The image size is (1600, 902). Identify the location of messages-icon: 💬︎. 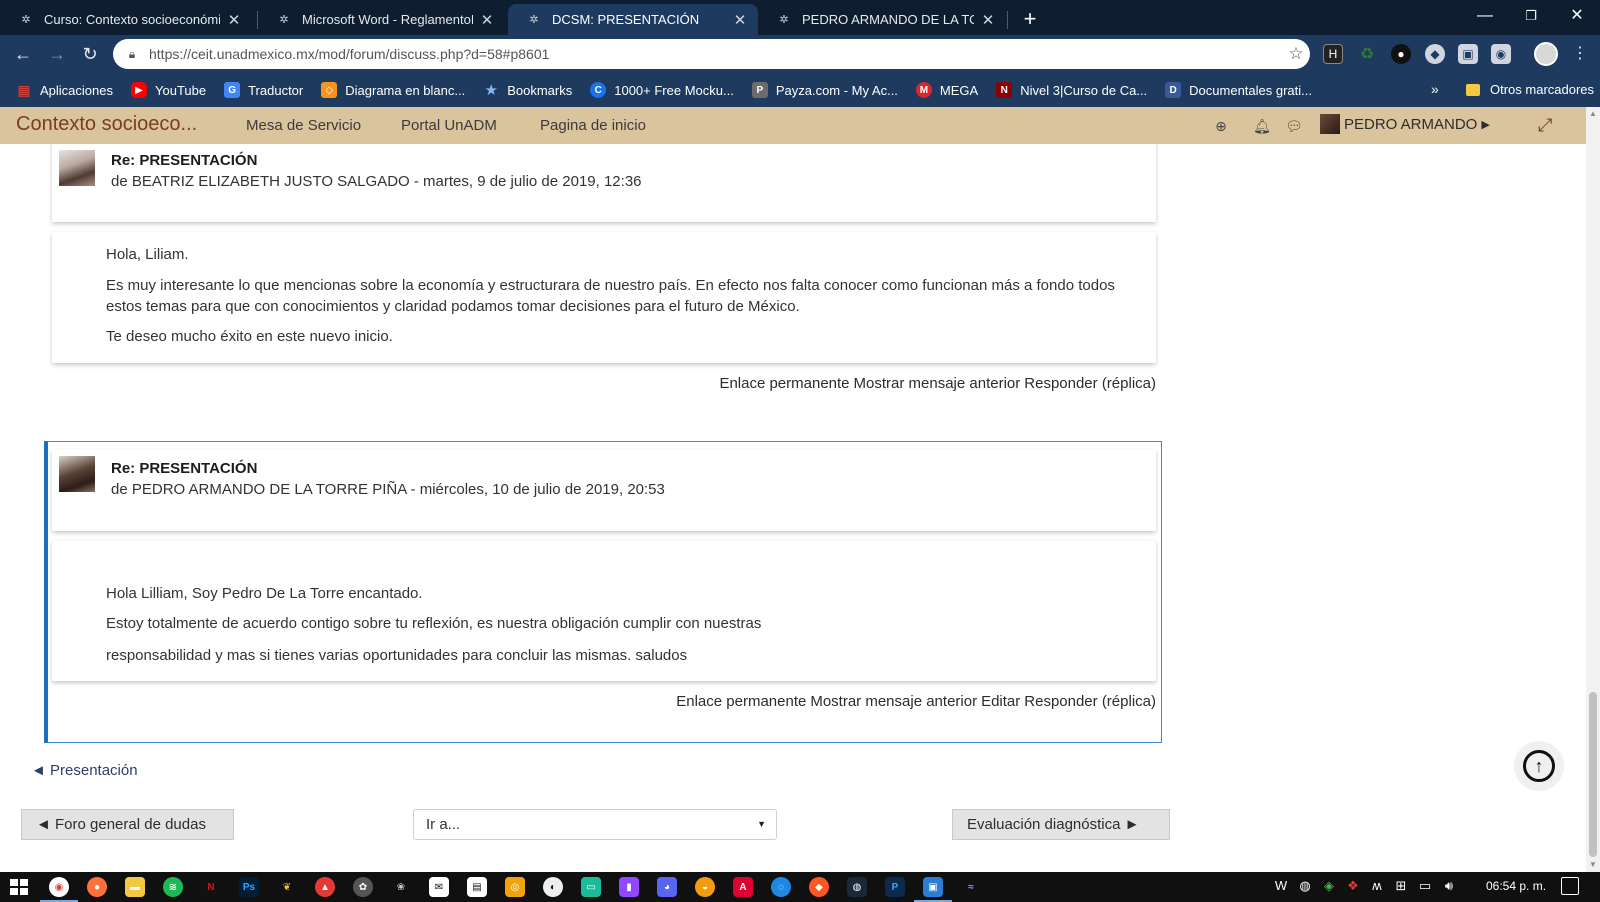
(1294, 126).